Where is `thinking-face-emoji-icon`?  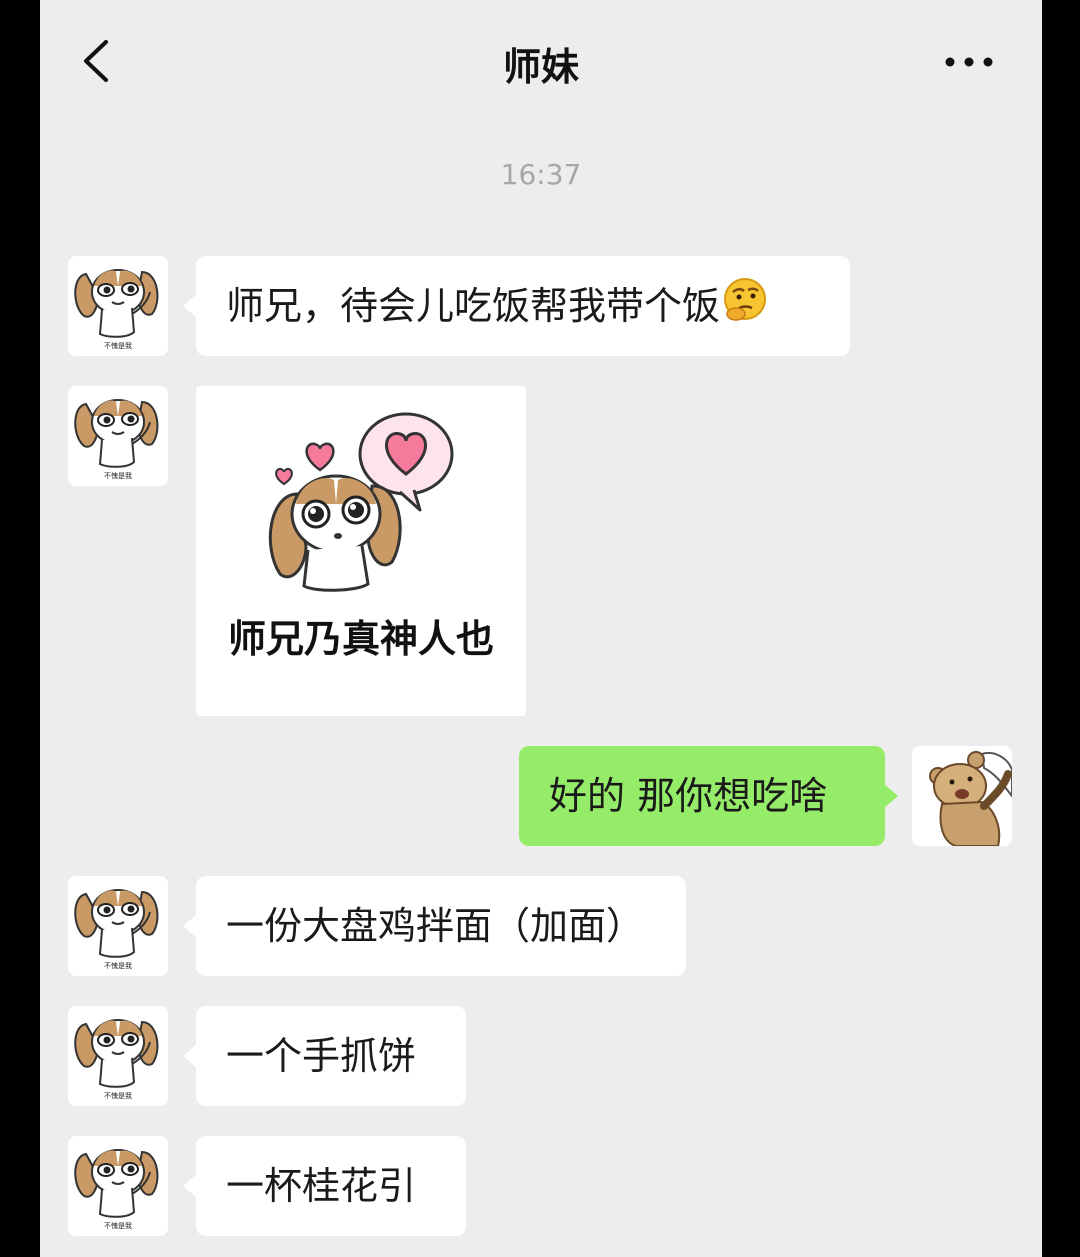
thinking-face-emoji-icon is located at coordinates (745, 309).